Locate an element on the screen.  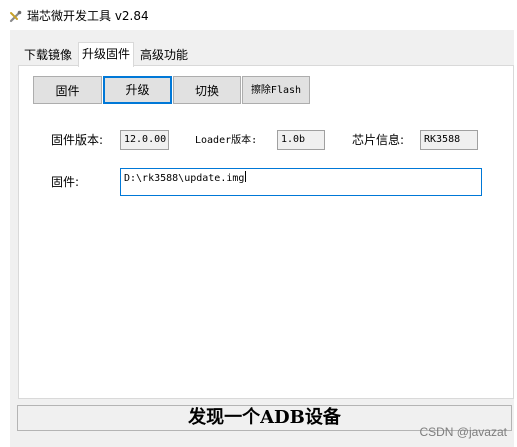
firmware-version-label: 固件版本: is located at coordinates (77, 140).